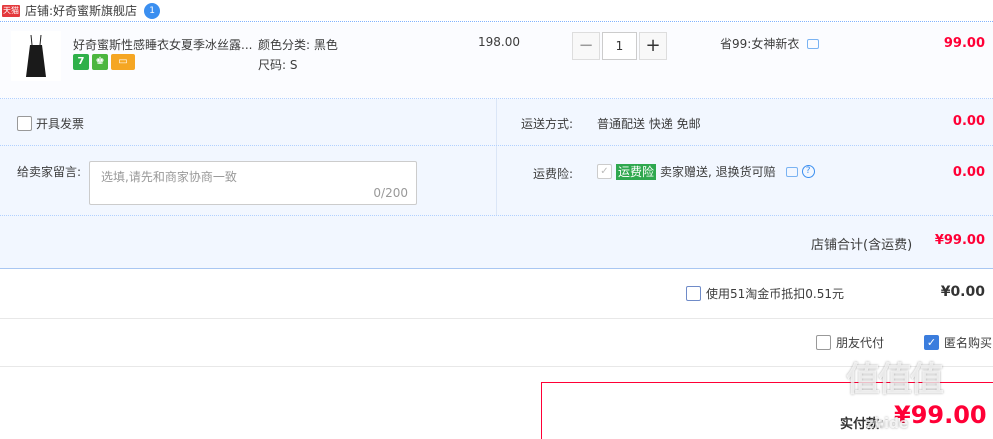 The height and width of the screenshot is (439, 993). I want to click on insurance-text: 卖家赠送, 退换货可赔, so click(718, 172).